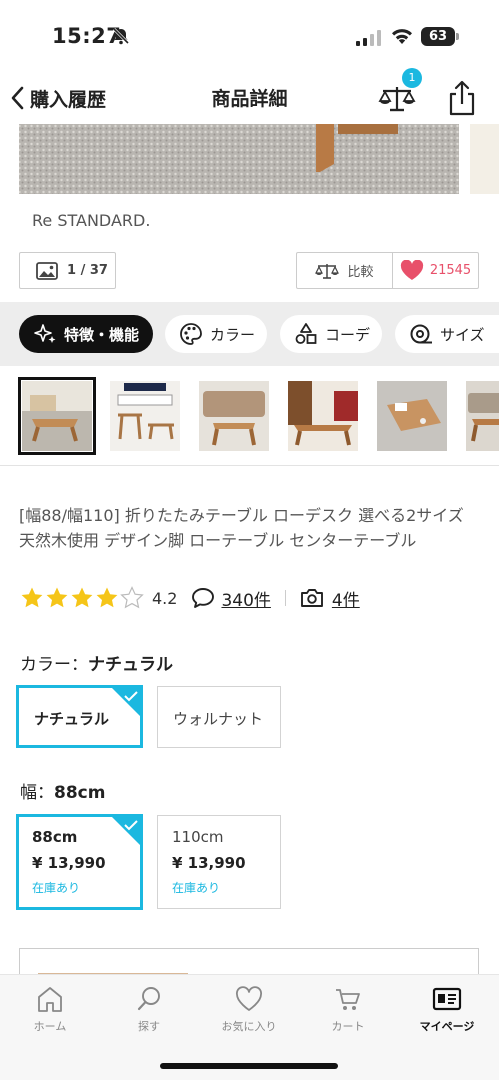  What do you see at coordinates (72, 719) in the screenshot?
I see `option-label: ナチュラル` at bounding box center [72, 719].